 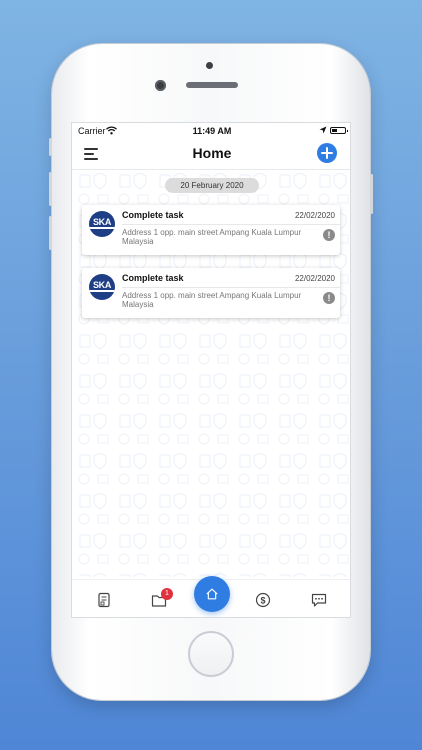 I want to click on wifi-icon, so click(x=111, y=130).